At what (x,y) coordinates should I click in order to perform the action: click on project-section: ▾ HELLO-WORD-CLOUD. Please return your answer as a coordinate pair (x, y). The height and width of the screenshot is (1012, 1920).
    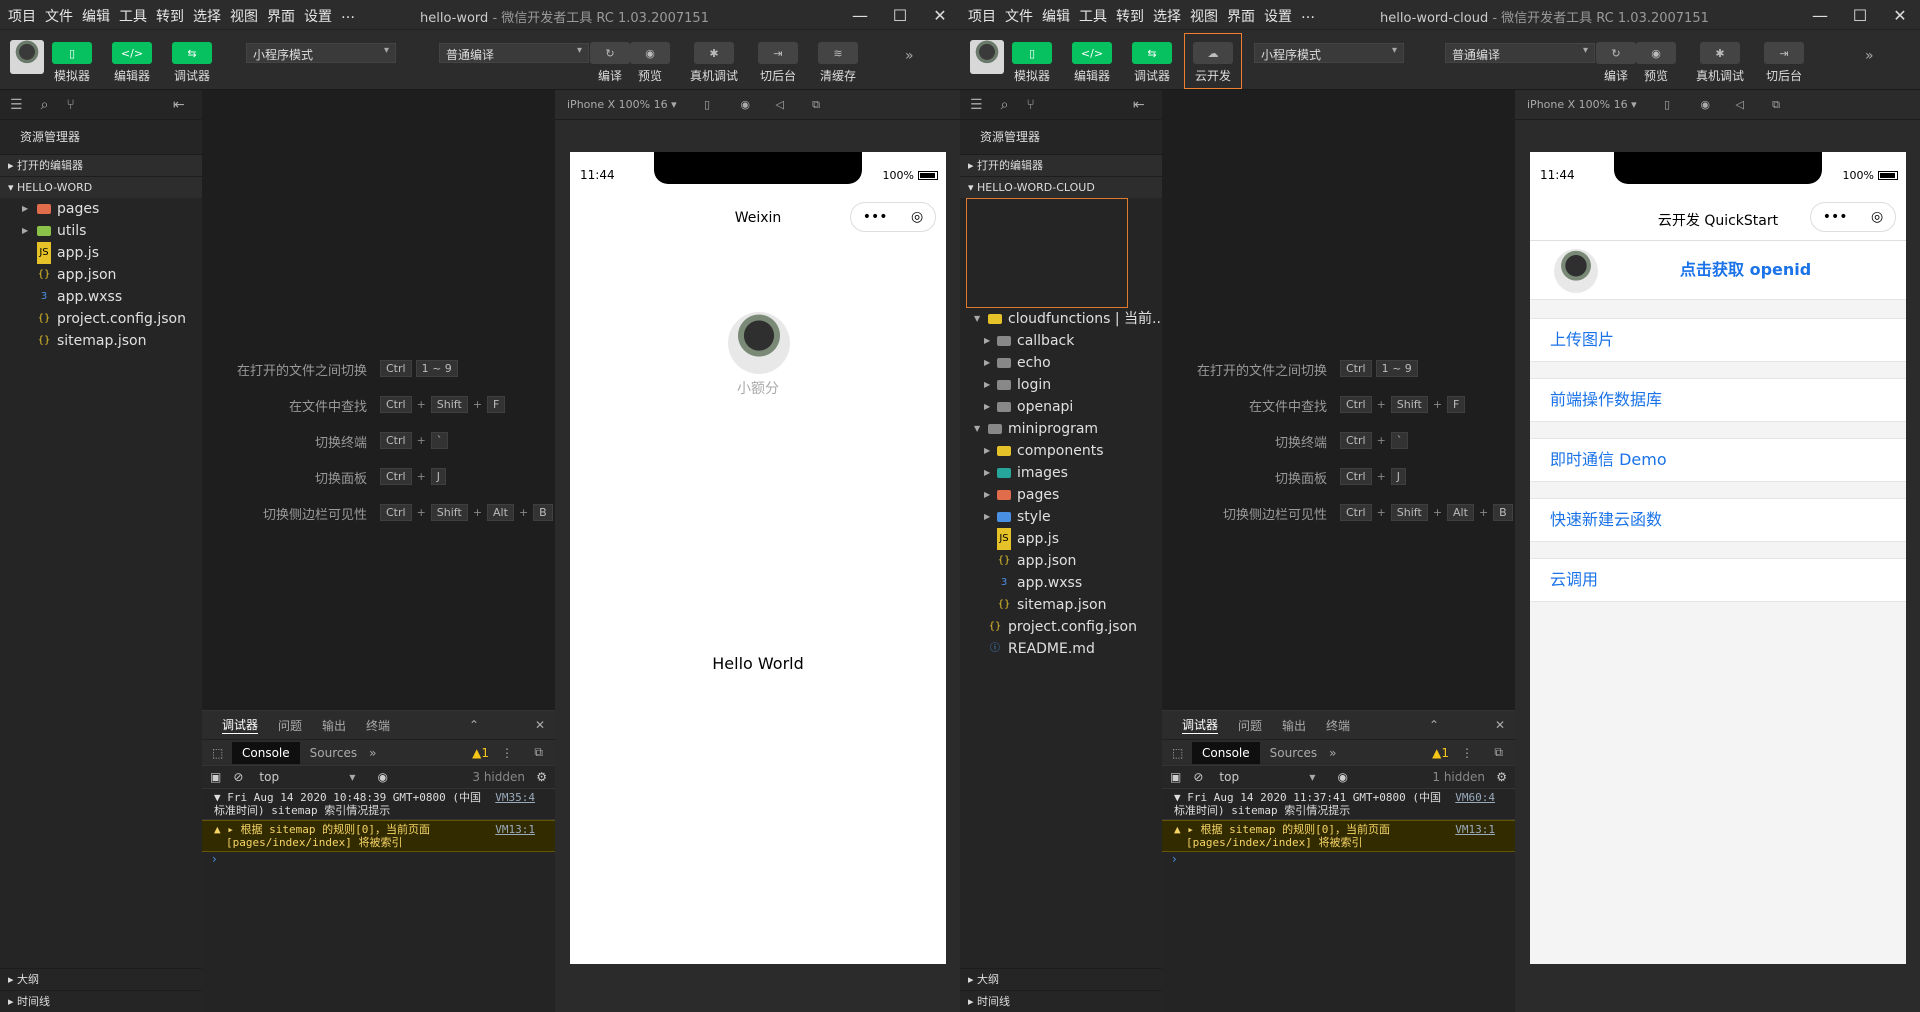
    Looking at the image, I should click on (1061, 187).